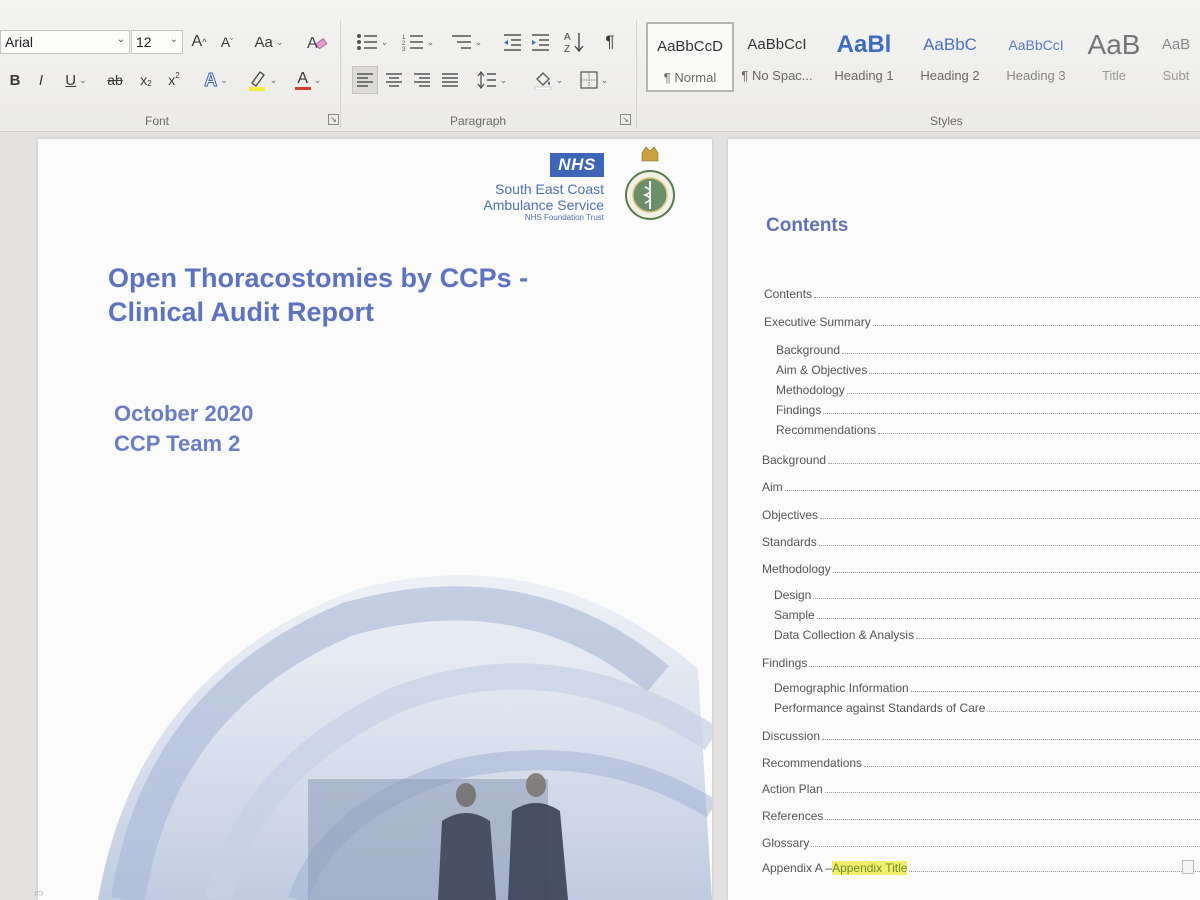 This screenshot has width=1200, height=900. I want to click on line-spacing-button: ⌄, so click(492, 80).